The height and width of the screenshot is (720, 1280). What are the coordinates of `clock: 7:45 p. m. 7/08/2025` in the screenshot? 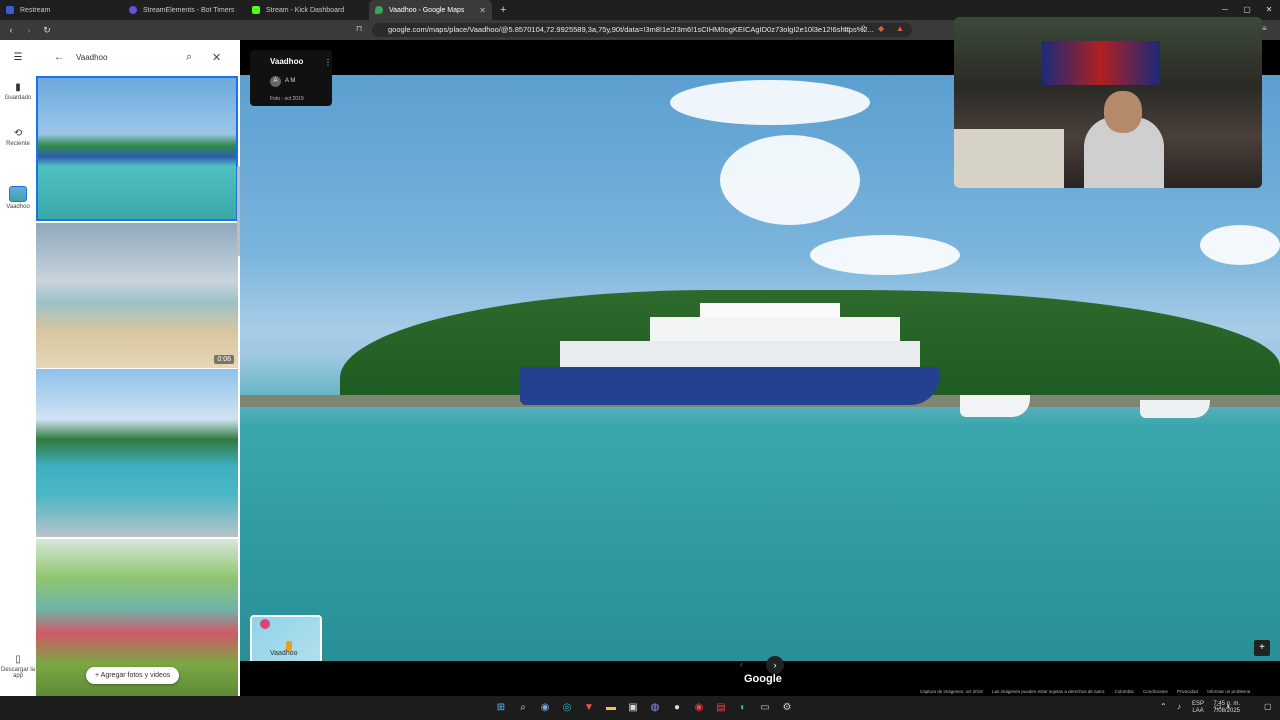 It's located at (1226, 708).